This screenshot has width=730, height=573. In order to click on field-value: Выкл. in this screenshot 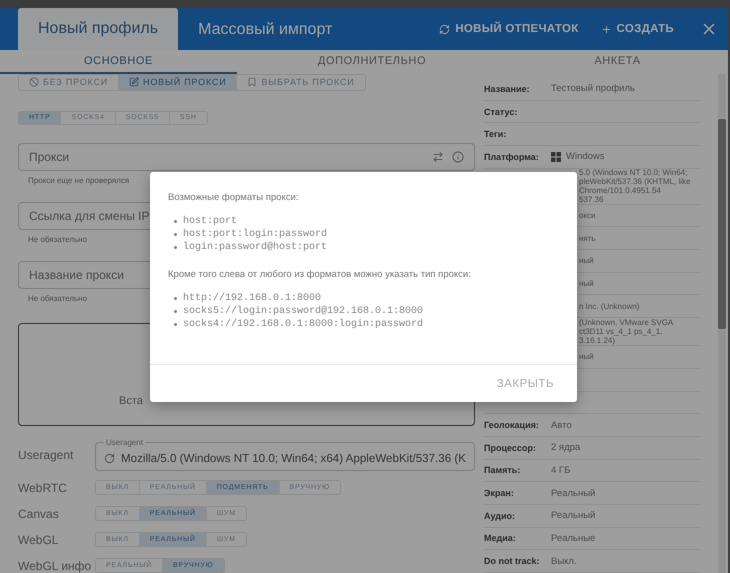, I will do `click(564, 561)`.